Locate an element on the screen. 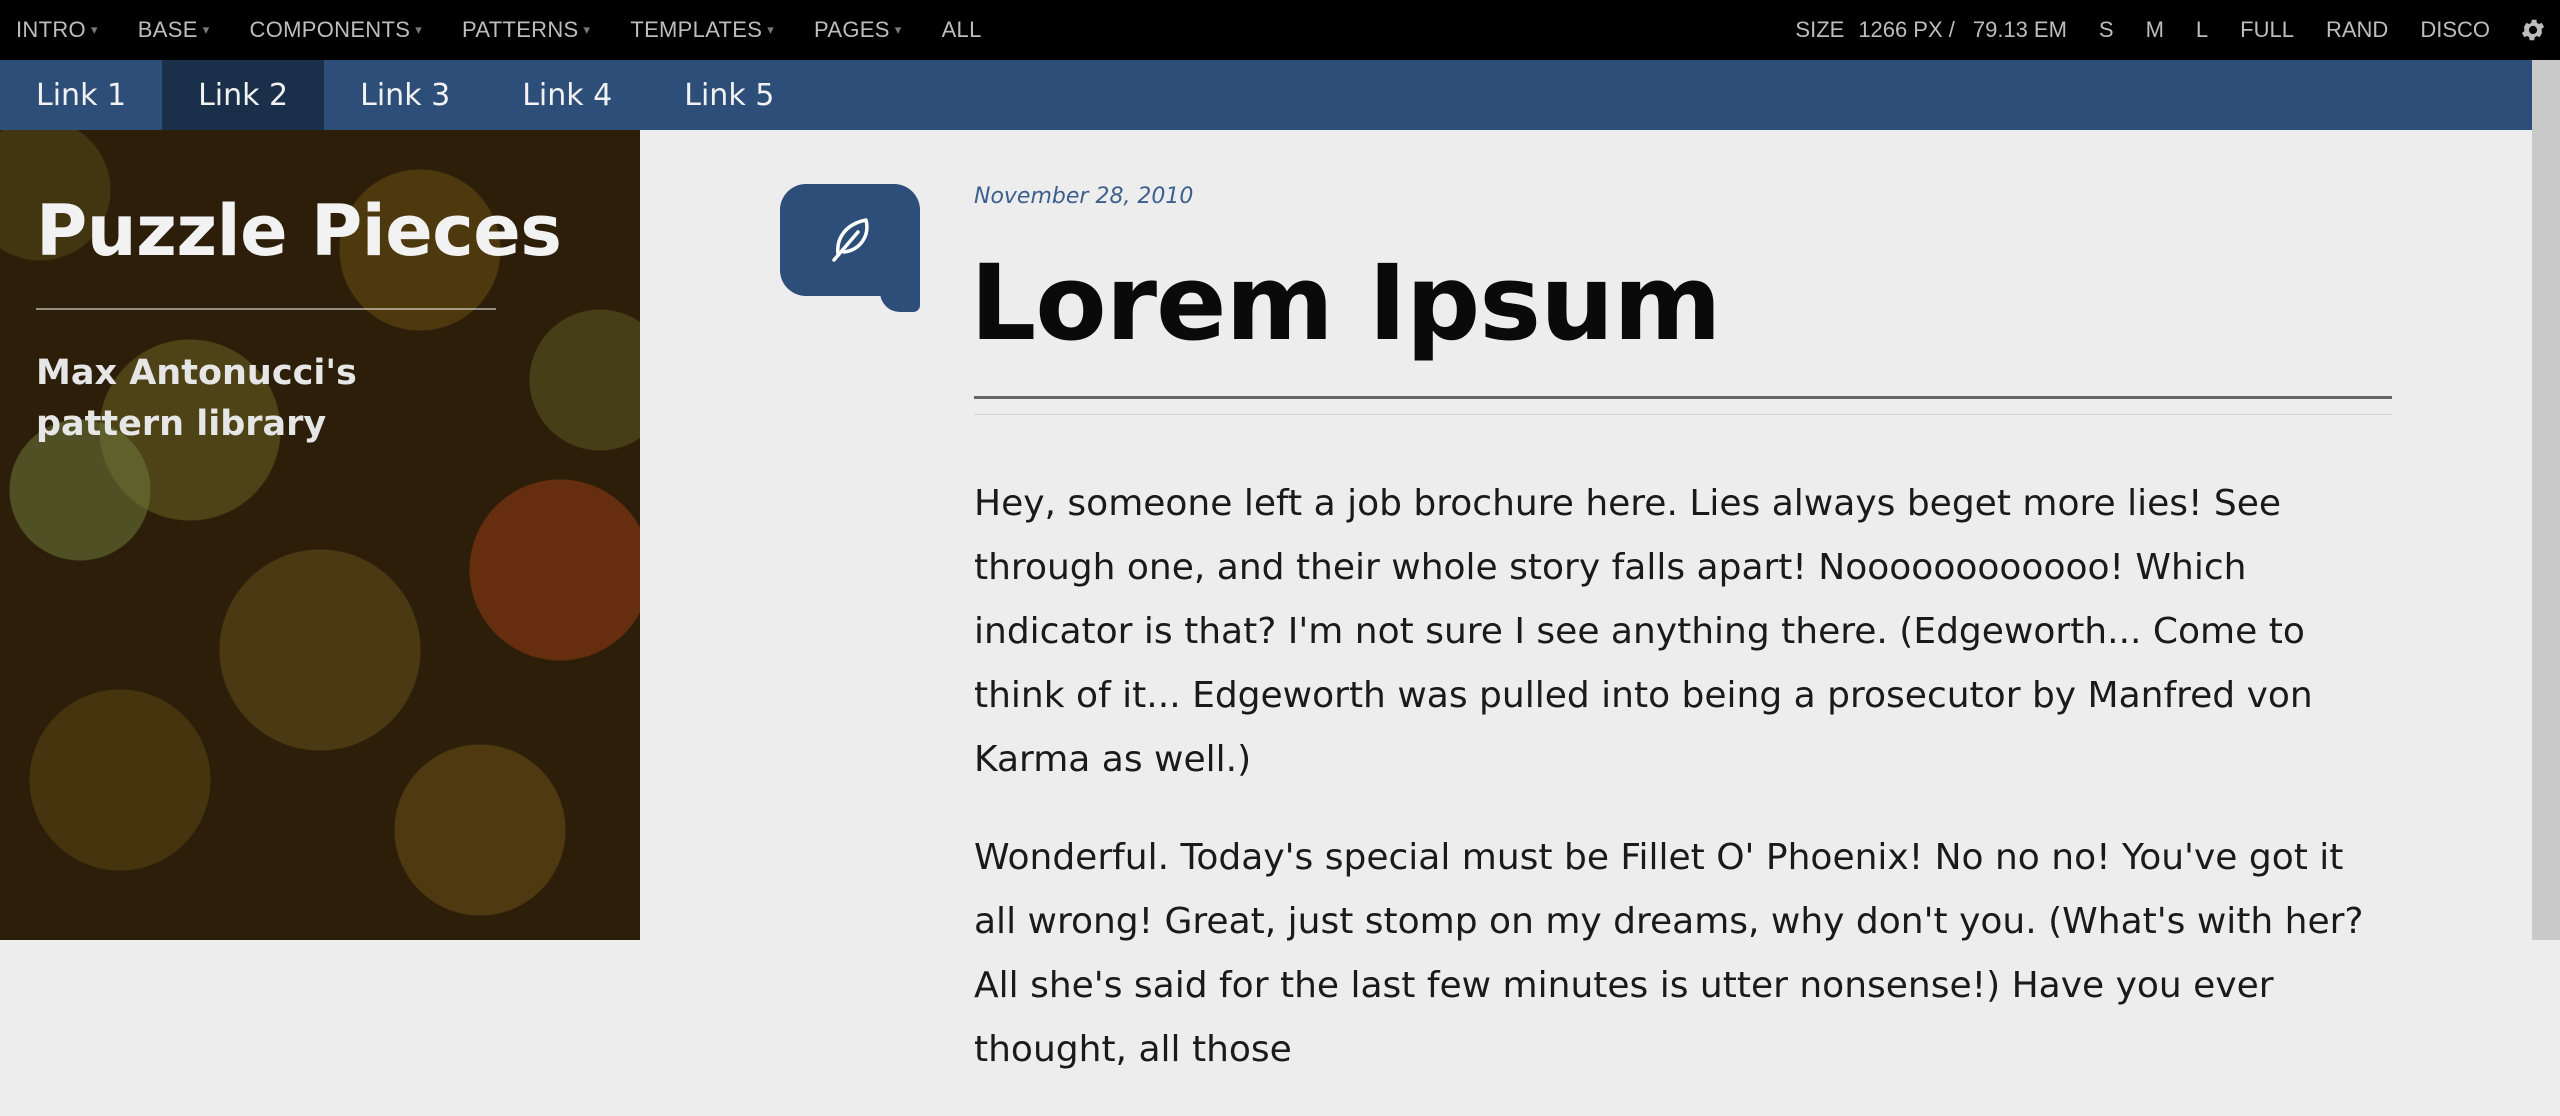 The width and height of the screenshot is (2560, 1116). size-full-button: FULL is located at coordinates (2267, 30).